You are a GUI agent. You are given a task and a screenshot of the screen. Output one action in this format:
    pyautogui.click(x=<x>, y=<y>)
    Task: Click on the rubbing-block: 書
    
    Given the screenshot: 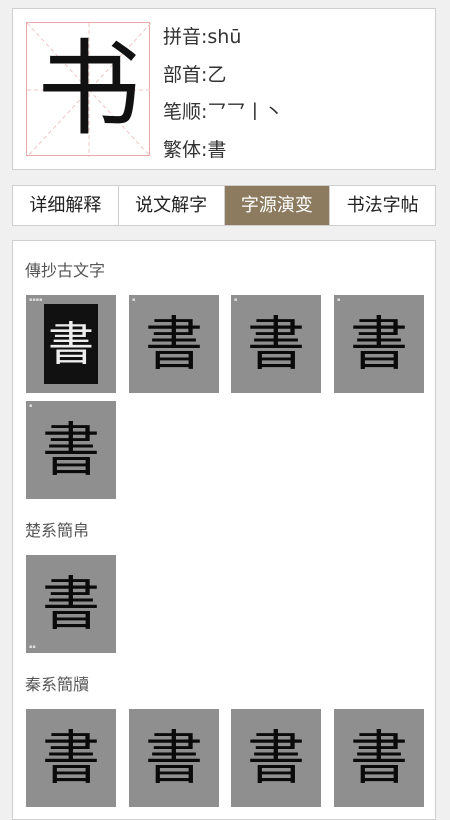 What is the action you would take?
    pyautogui.click(x=71, y=344)
    